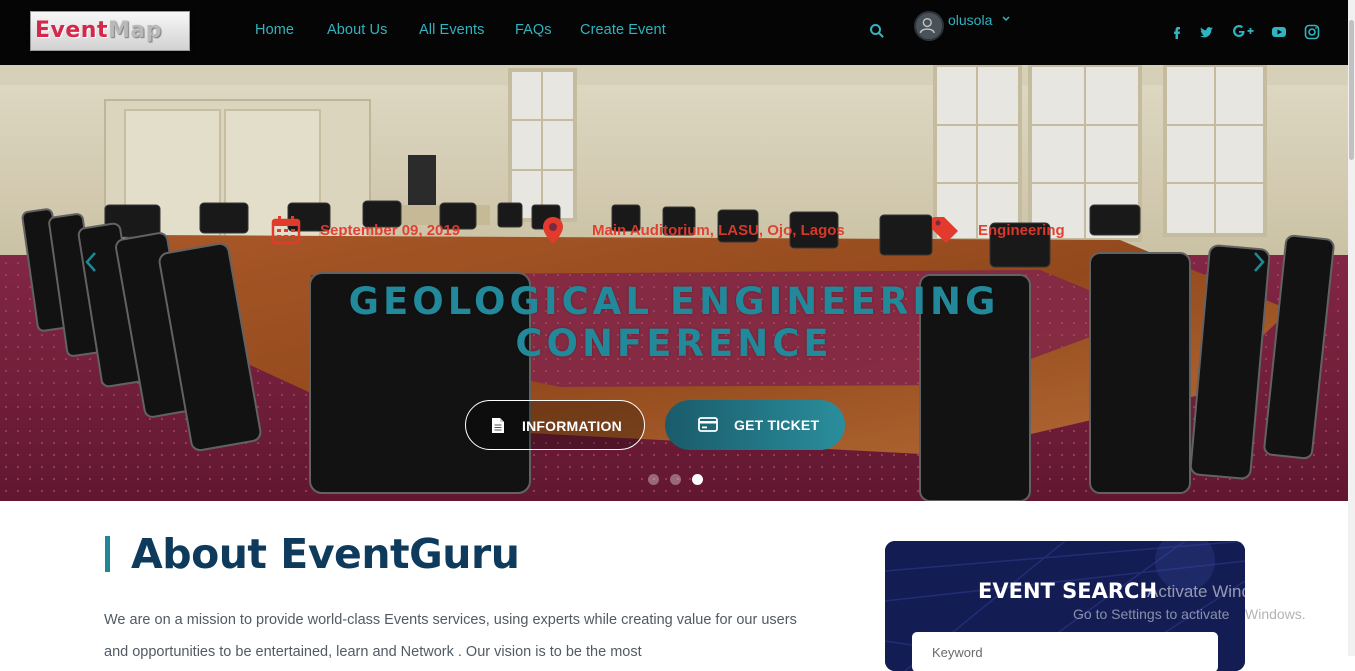  I want to click on twitter-icon, so click(1207, 32).